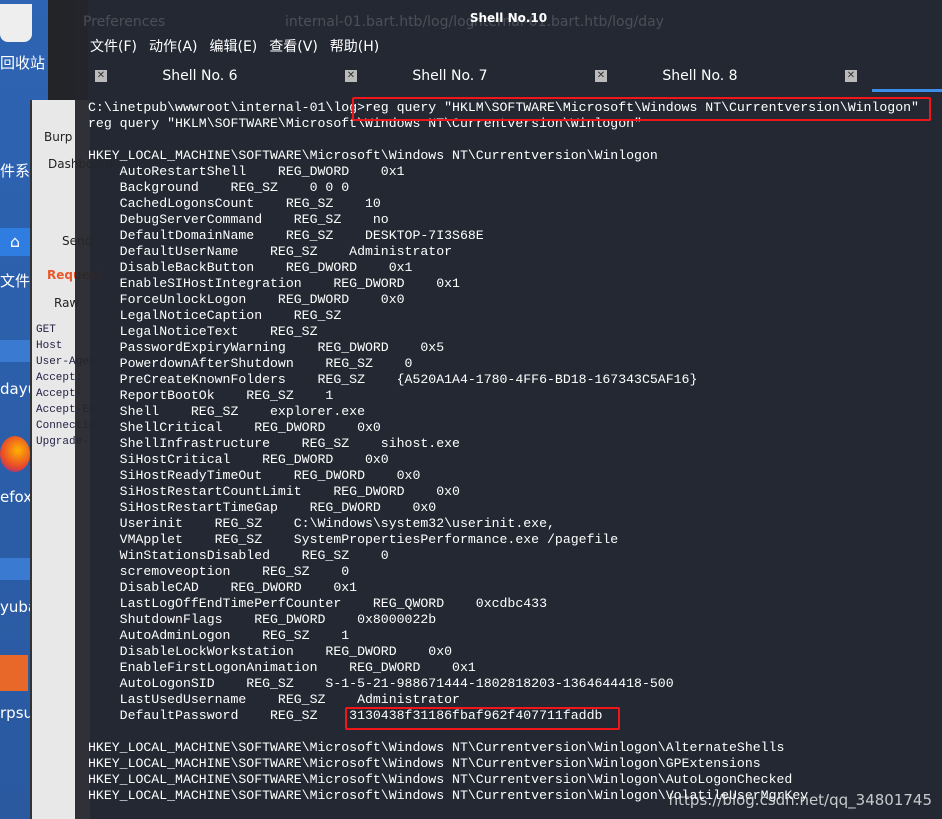 The height and width of the screenshot is (819, 942). Describe the element at coordinates (800, 800) in the screenshot. I see `watermark: https://blog.csdn.net/qq_34801745` at that location.